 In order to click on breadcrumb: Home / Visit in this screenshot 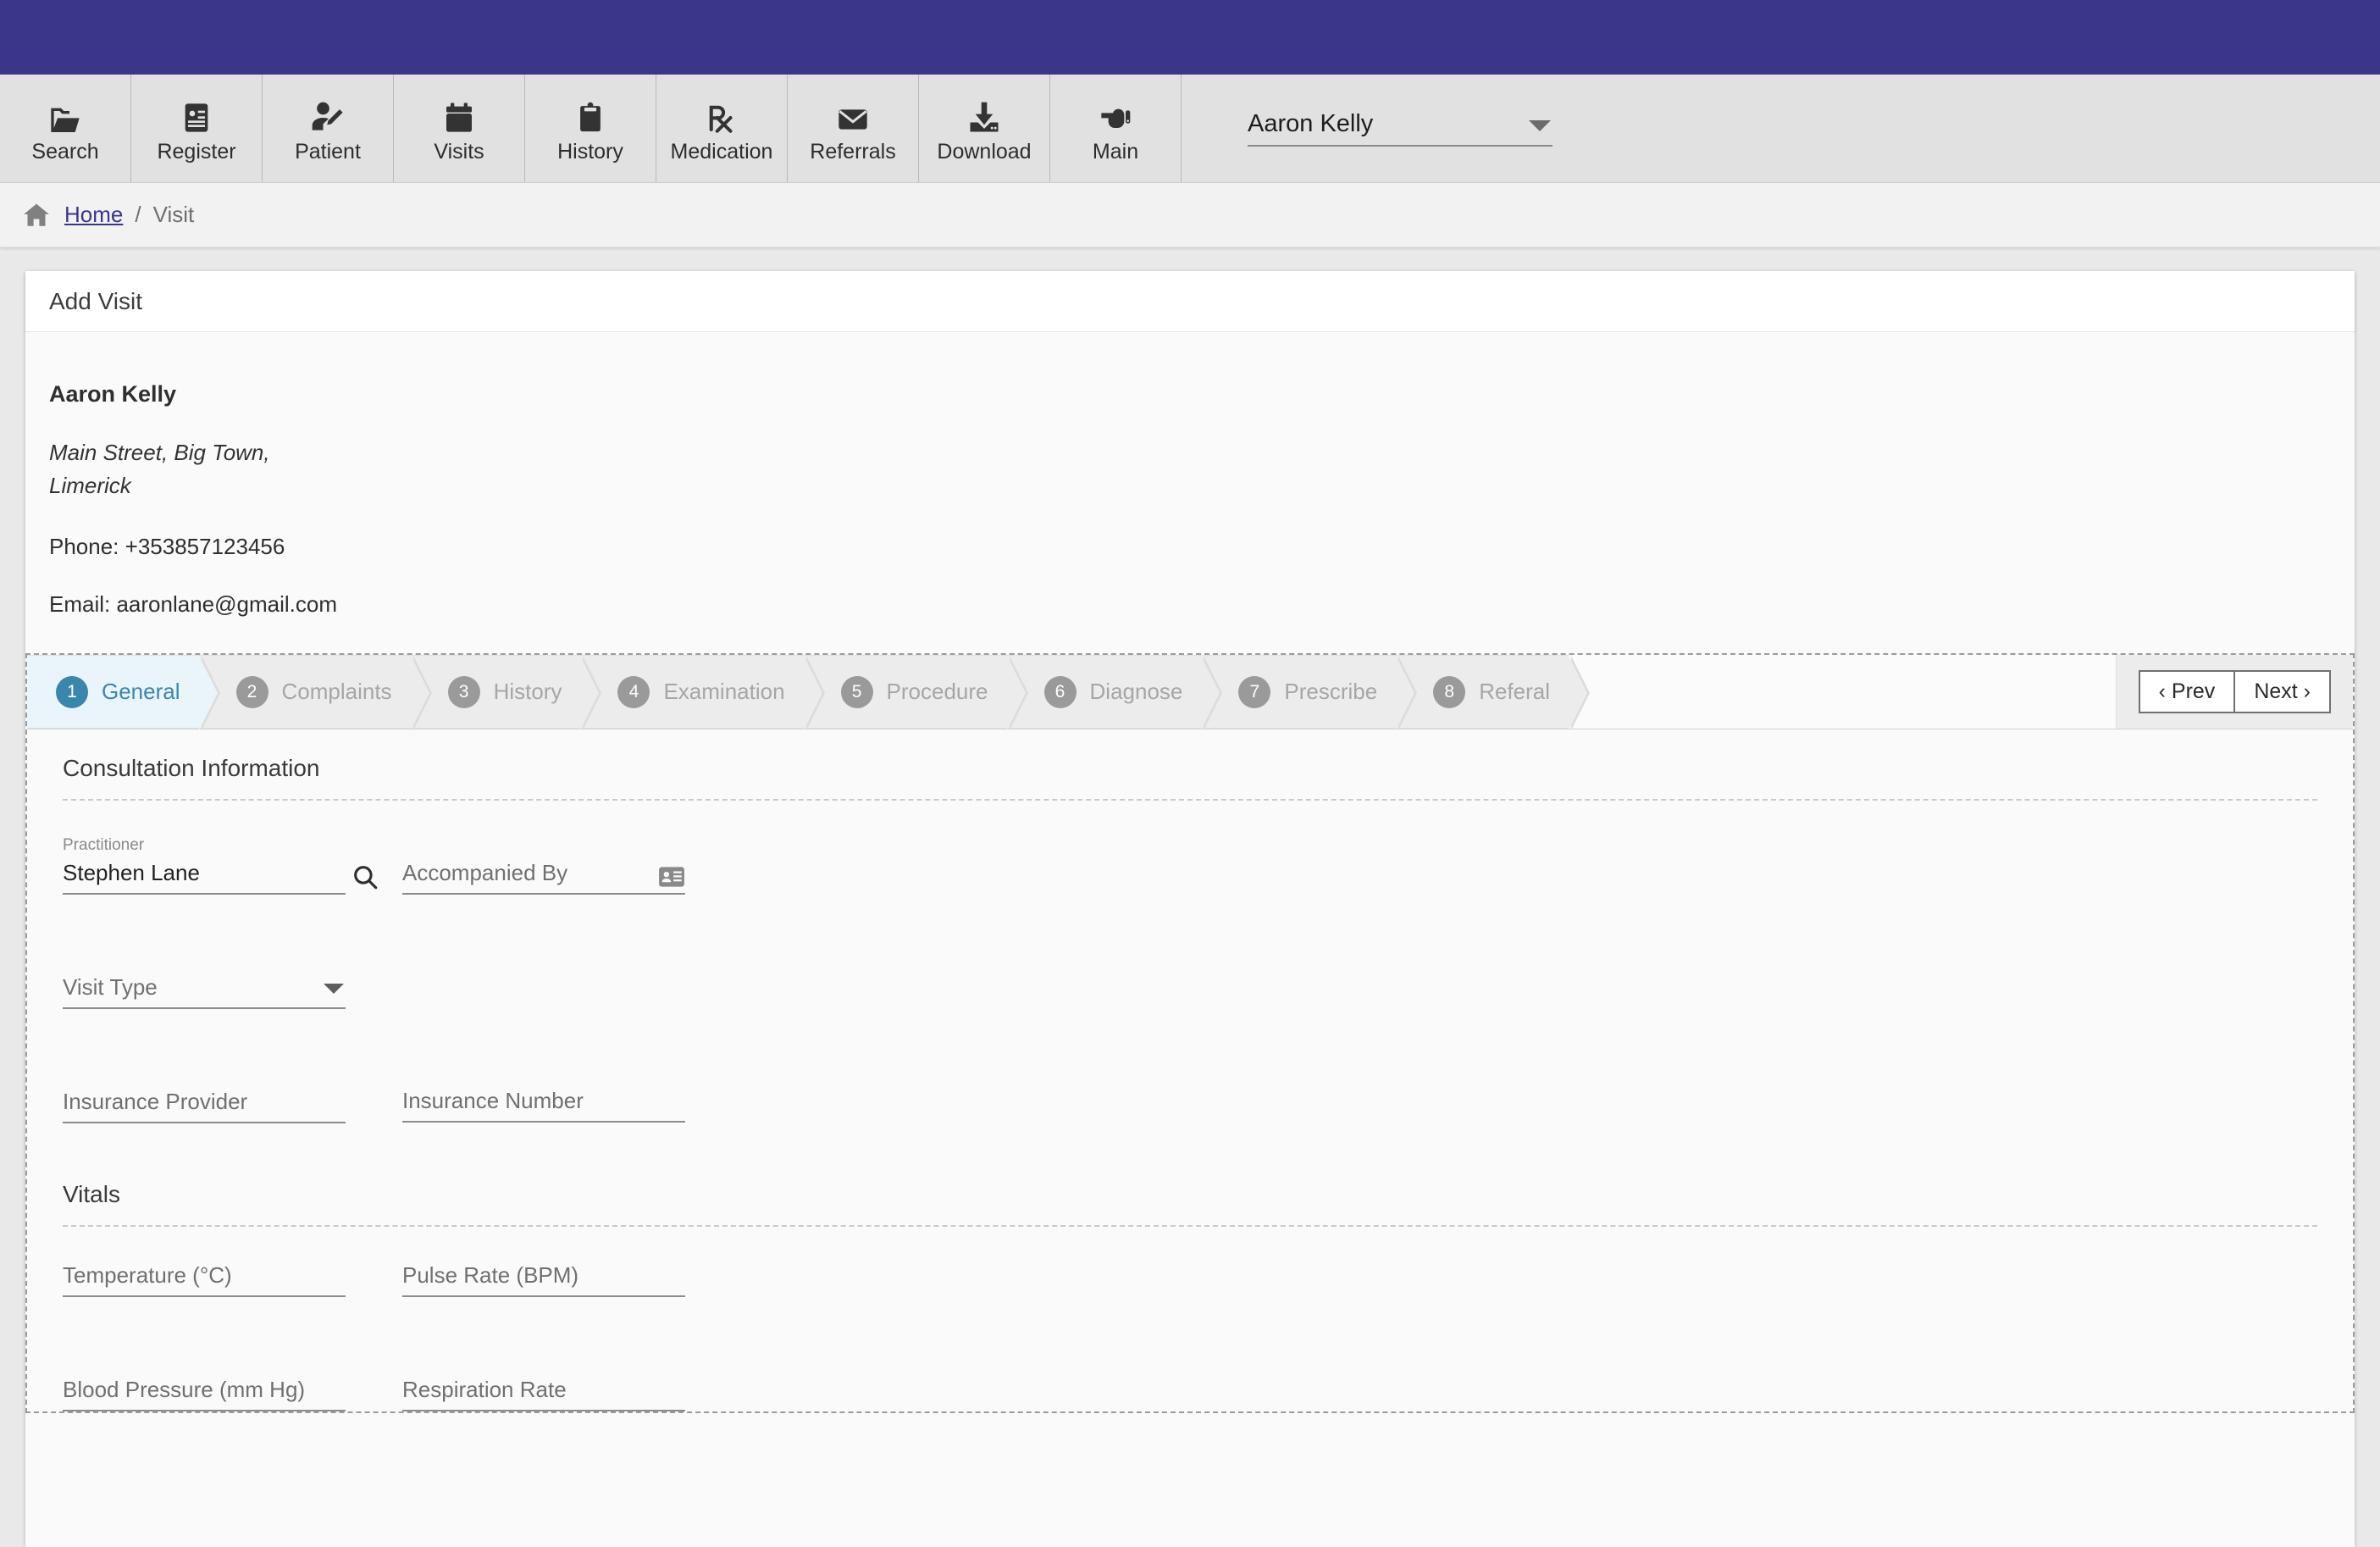, I will do `click(1190, 215)`.